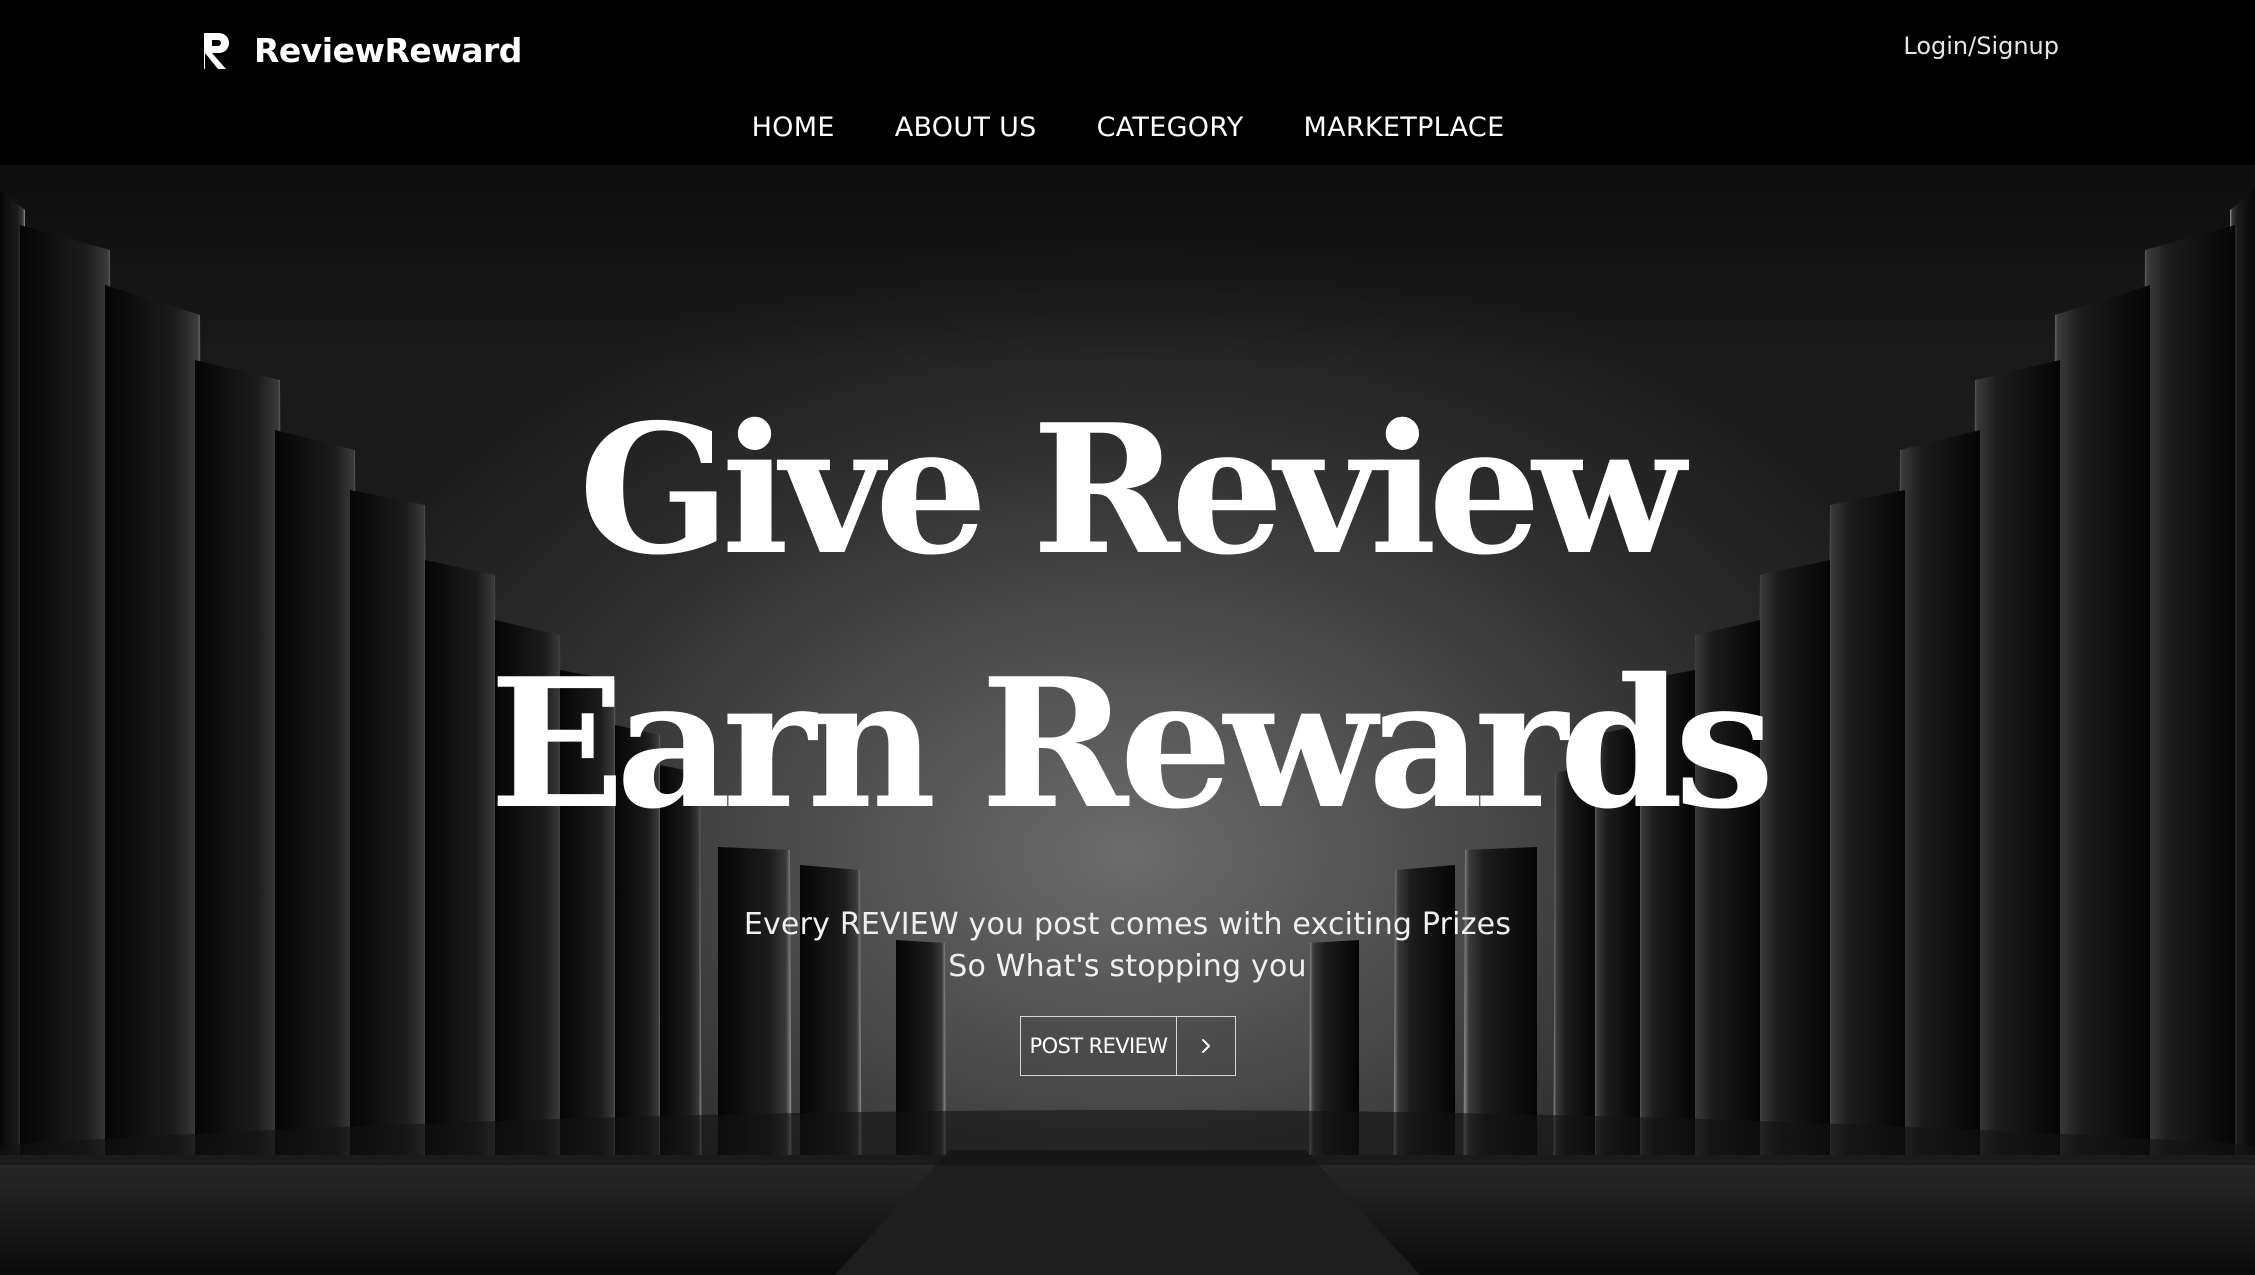 The width and height of the screenshot is (2255, 1275). Describe the element at coordinates (1131, 743) in the screenshot. I see `headline-line-2: Earn Rewards` at that location.